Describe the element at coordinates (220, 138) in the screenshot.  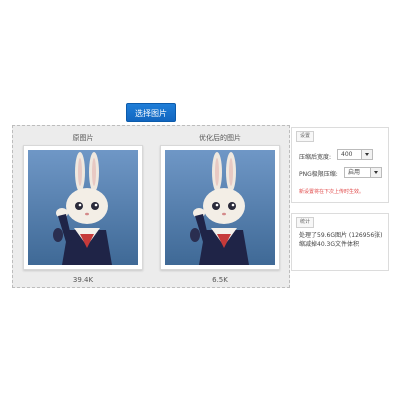
I see `optimized-title: 优化后的图片` at that location.